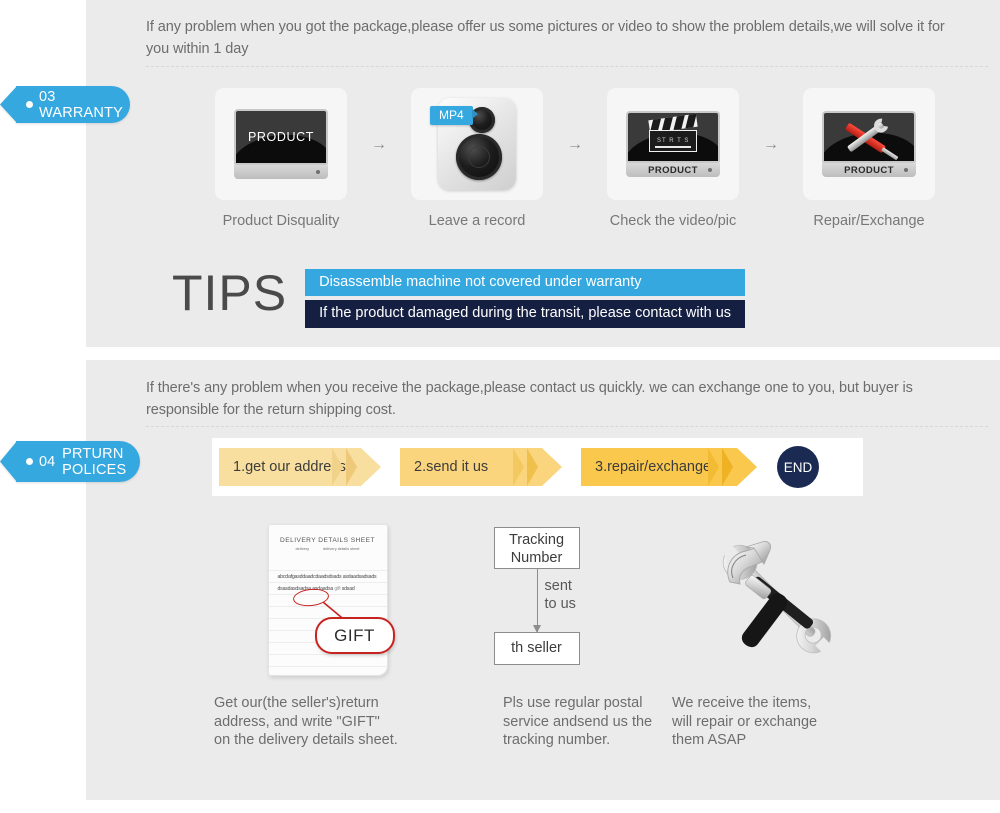 This screenshot has width=1000, height=813. I want to click on hammer-wrench-illustration, so click(772, 609).